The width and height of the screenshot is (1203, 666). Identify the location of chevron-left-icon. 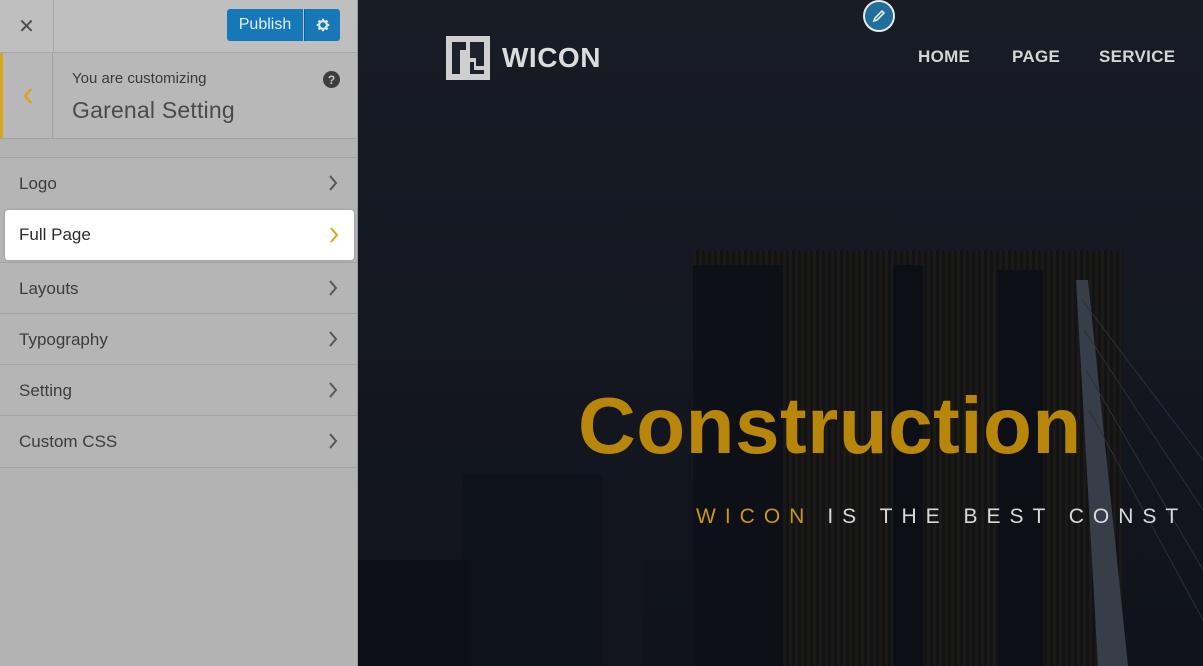
(27, 95).